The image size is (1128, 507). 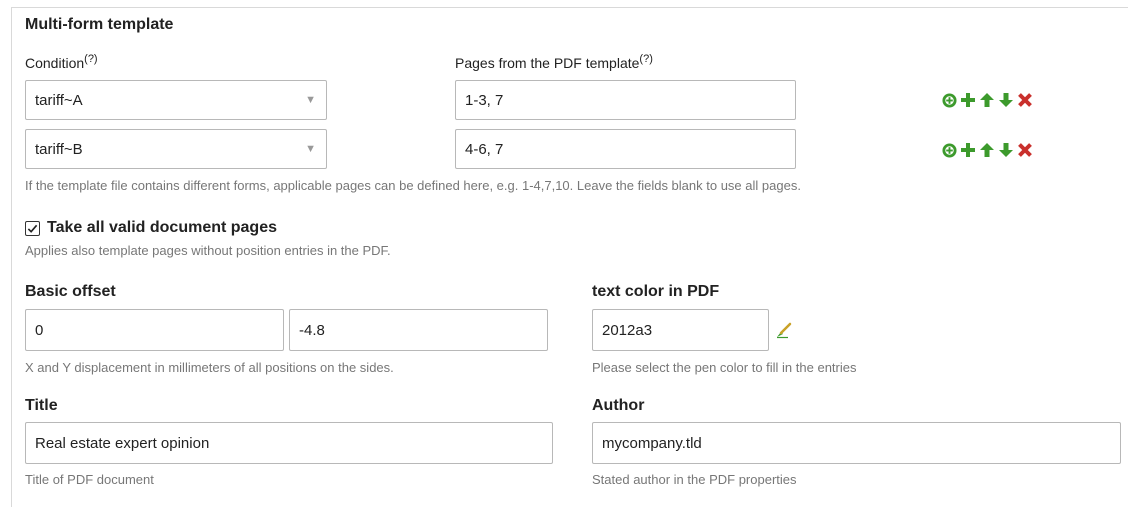 I want to click on pages-help: (?), so click(x=645, y=59).